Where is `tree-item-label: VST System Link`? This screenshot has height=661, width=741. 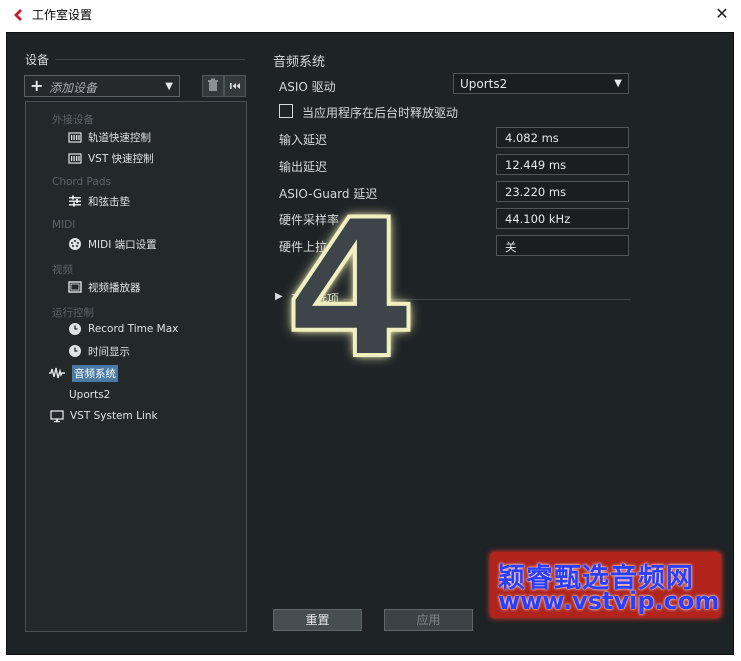 tree-item-label: VST System Link is located at coordinates (114, 416).